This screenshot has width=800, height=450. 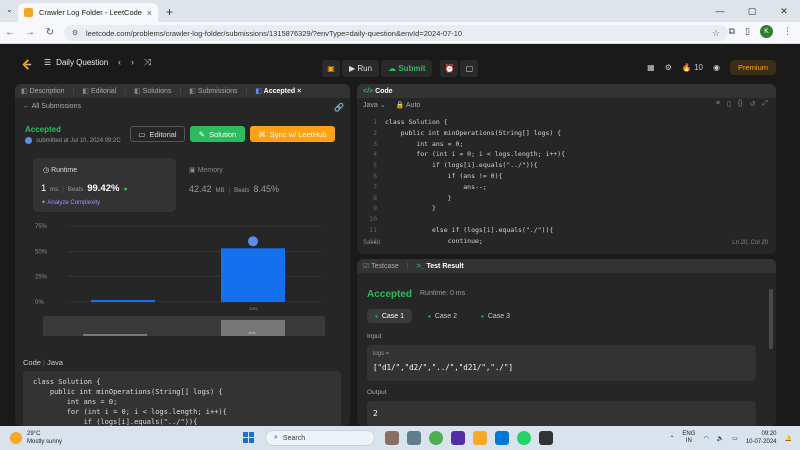 I want to click on fullscreen-icon: ⤢, so click(x=765, y=104).